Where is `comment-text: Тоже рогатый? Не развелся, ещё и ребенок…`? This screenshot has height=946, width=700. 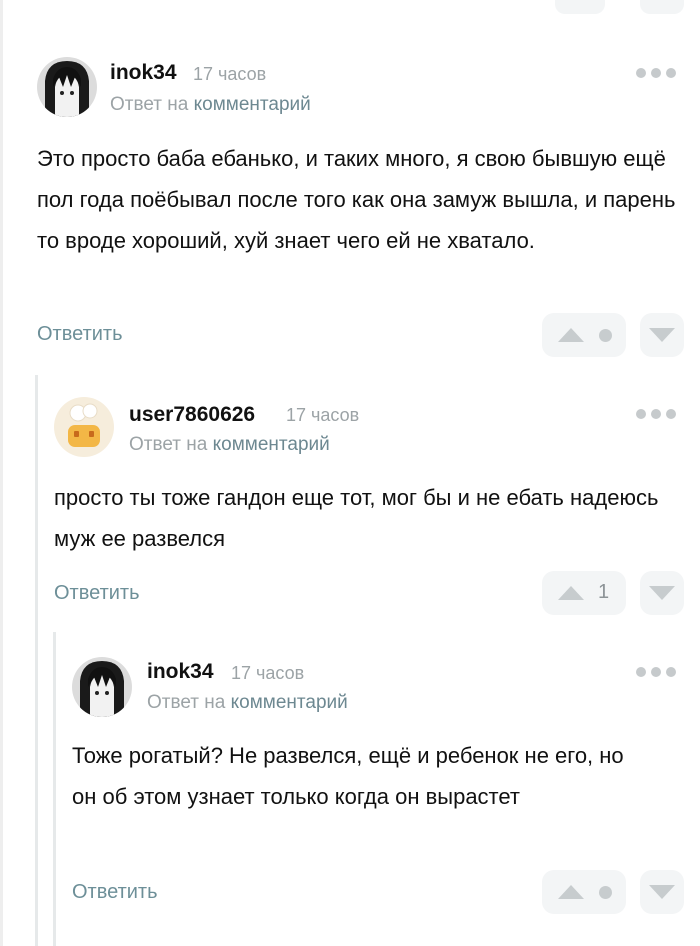 comment-text: Тоже рогатый? Не развелся, ещё и ребенок… is located at coordinates (348, 776).